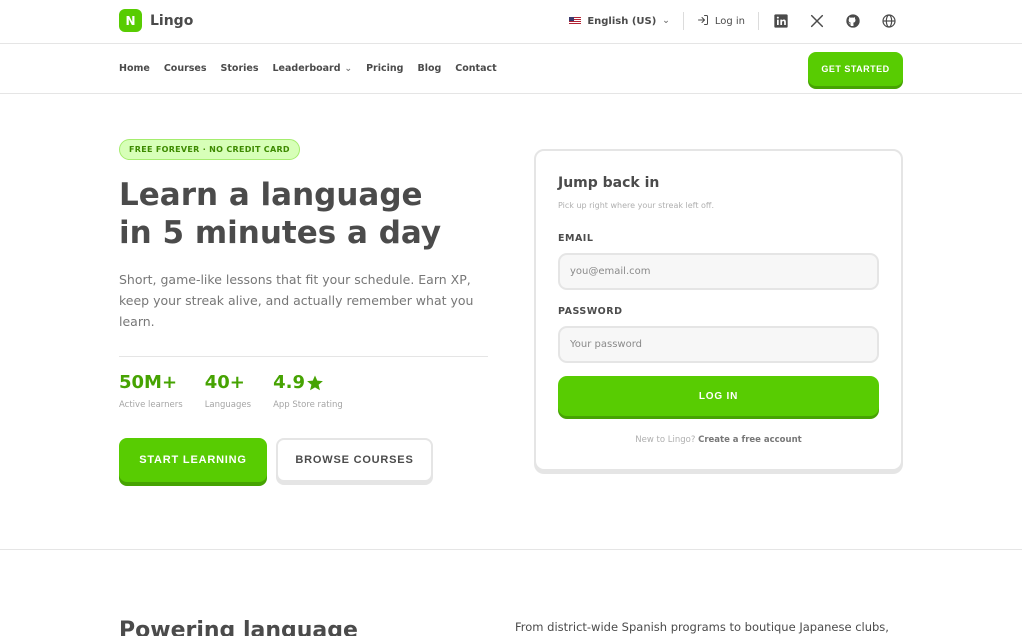  I want to click on top-right-controls: English (US) ⌄ Log in, so click(733, 21).